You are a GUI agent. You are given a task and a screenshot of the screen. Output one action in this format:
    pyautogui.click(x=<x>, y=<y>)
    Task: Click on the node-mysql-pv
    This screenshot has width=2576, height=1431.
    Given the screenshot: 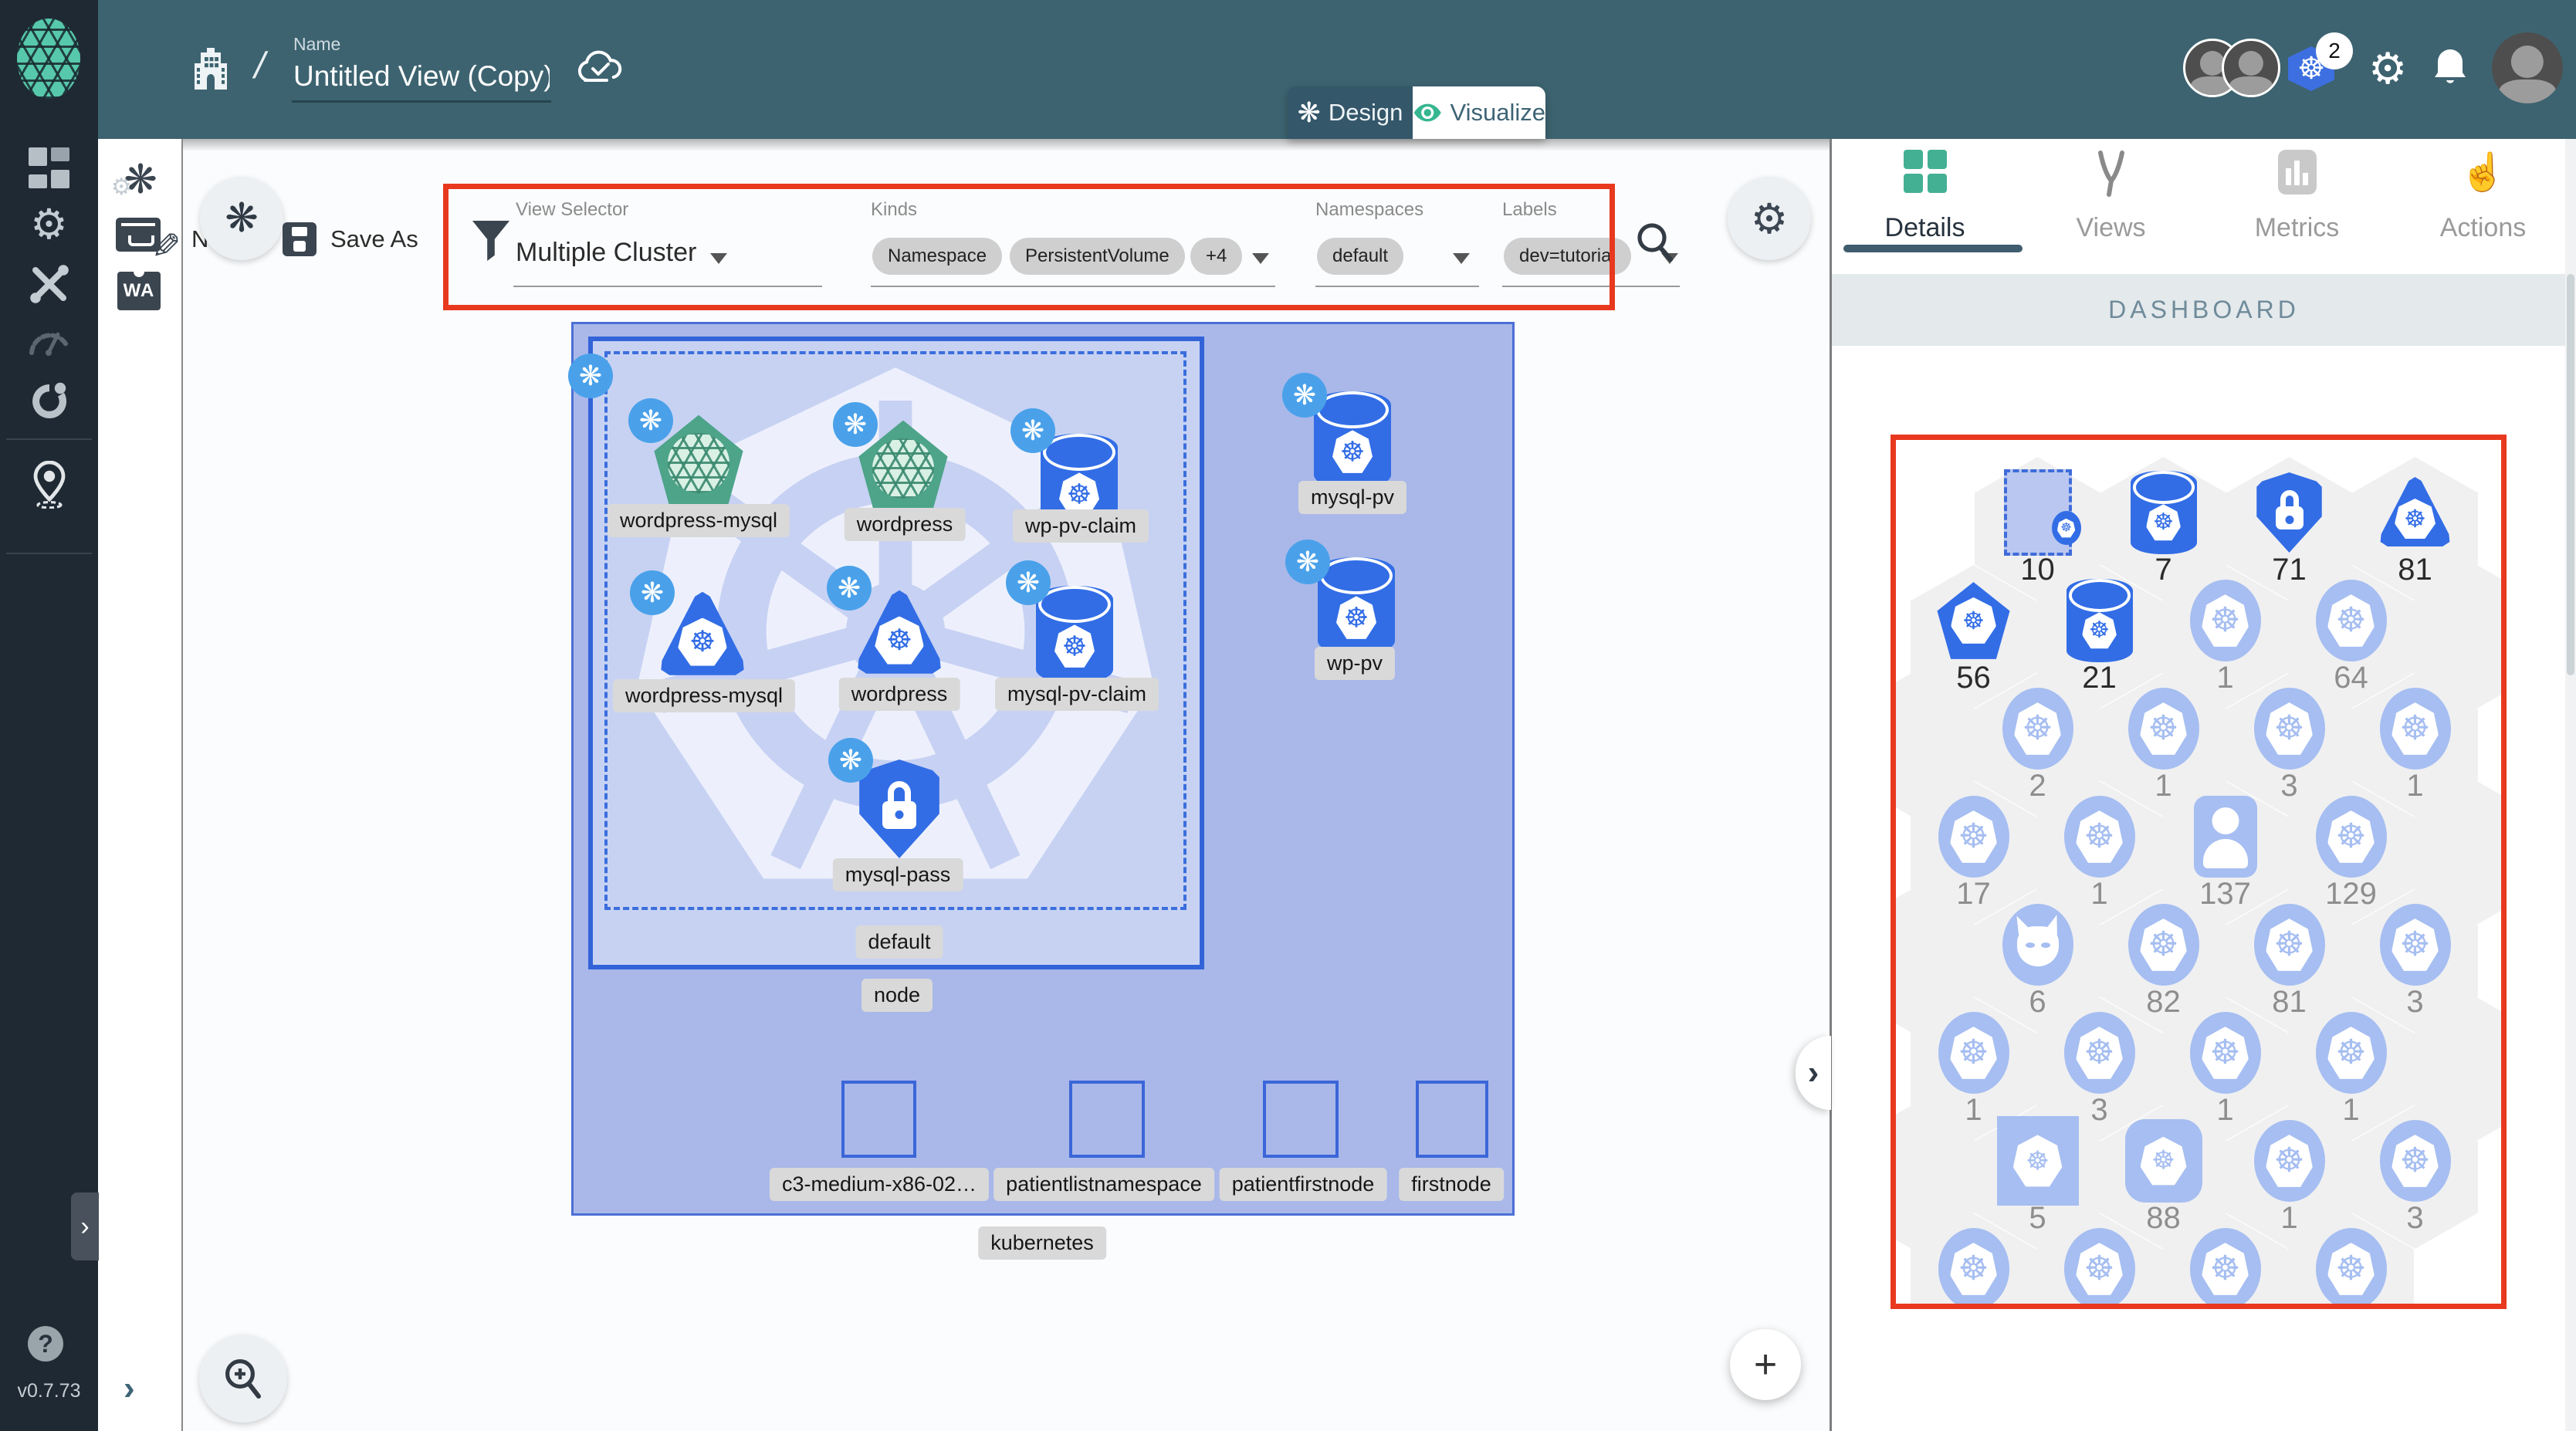 What is the action you would take?
    pyautogui.click(x=1352, y=440)
    